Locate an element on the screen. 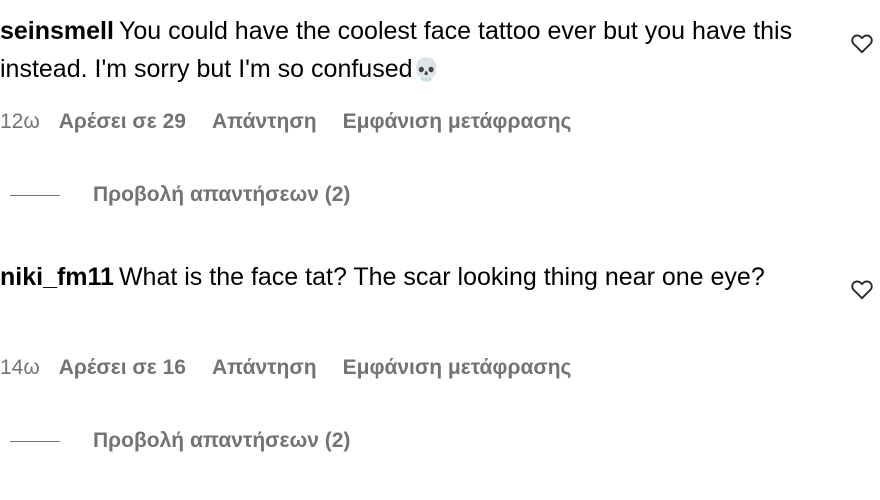  comment-username: niki_fm11 is located at coordinates (57, 277).